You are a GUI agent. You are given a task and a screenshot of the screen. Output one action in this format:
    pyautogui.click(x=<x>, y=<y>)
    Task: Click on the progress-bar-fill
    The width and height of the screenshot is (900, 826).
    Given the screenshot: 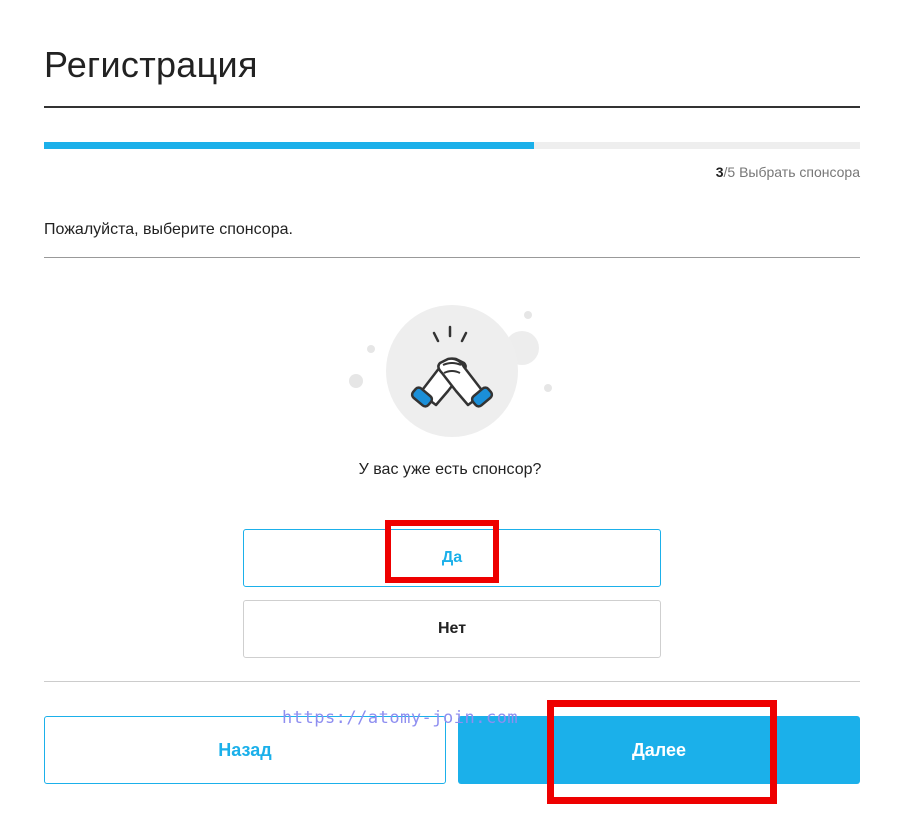 What is the action you would take?
    pyautogui.click(x=289, y=145)
    